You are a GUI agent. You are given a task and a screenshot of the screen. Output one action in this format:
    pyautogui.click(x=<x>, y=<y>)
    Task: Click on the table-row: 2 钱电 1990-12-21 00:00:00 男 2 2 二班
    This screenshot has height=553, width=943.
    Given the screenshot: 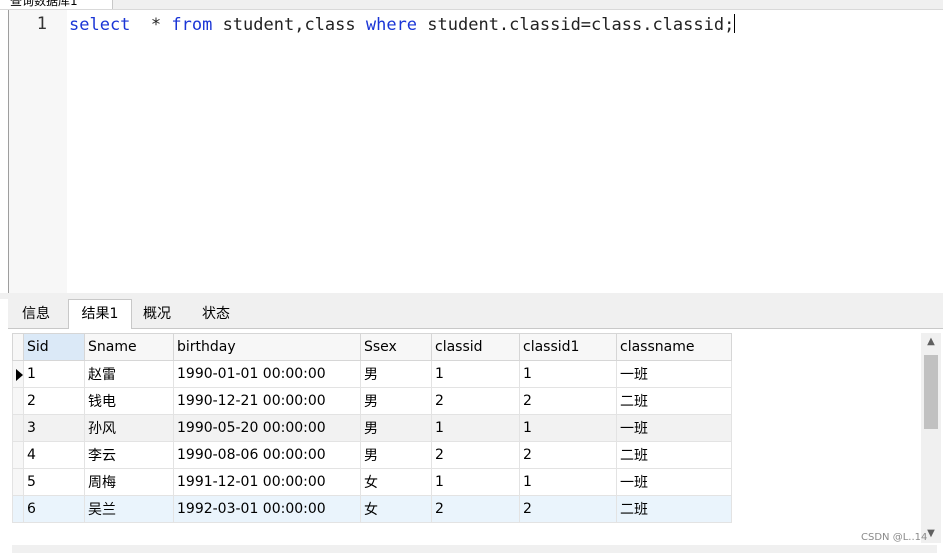 What is the action you would take?
    pyautogui.click(x=372, y=401)
    